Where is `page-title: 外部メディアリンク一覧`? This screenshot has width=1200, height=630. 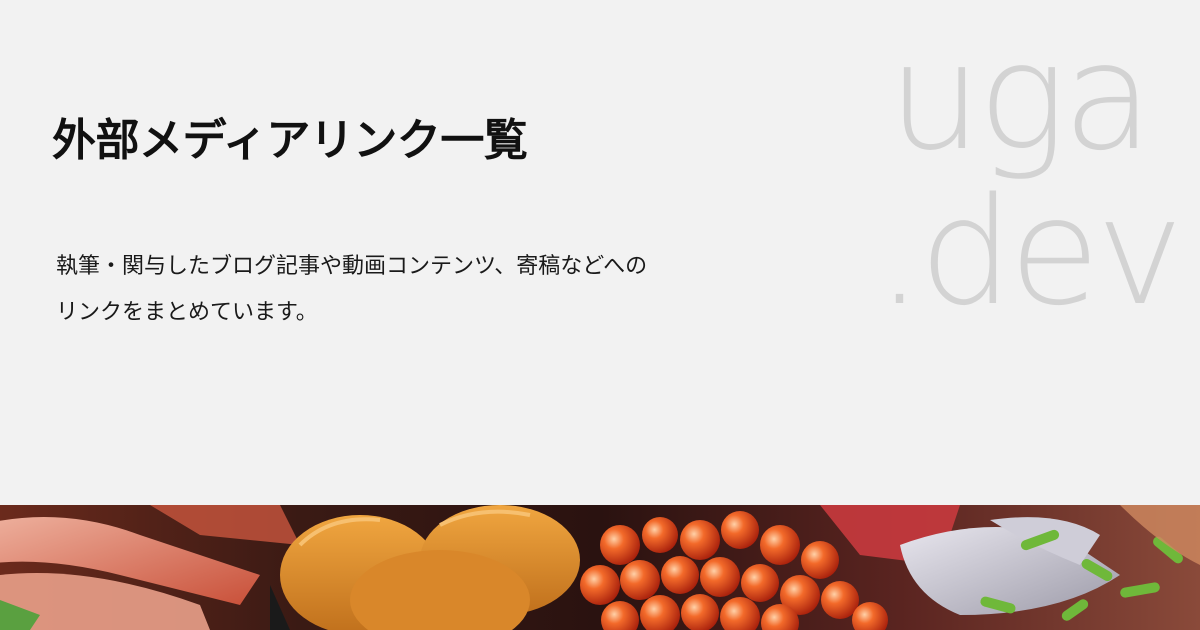 page-title: 外部メディアリンク一覧 is located at coordinates (290, 140).